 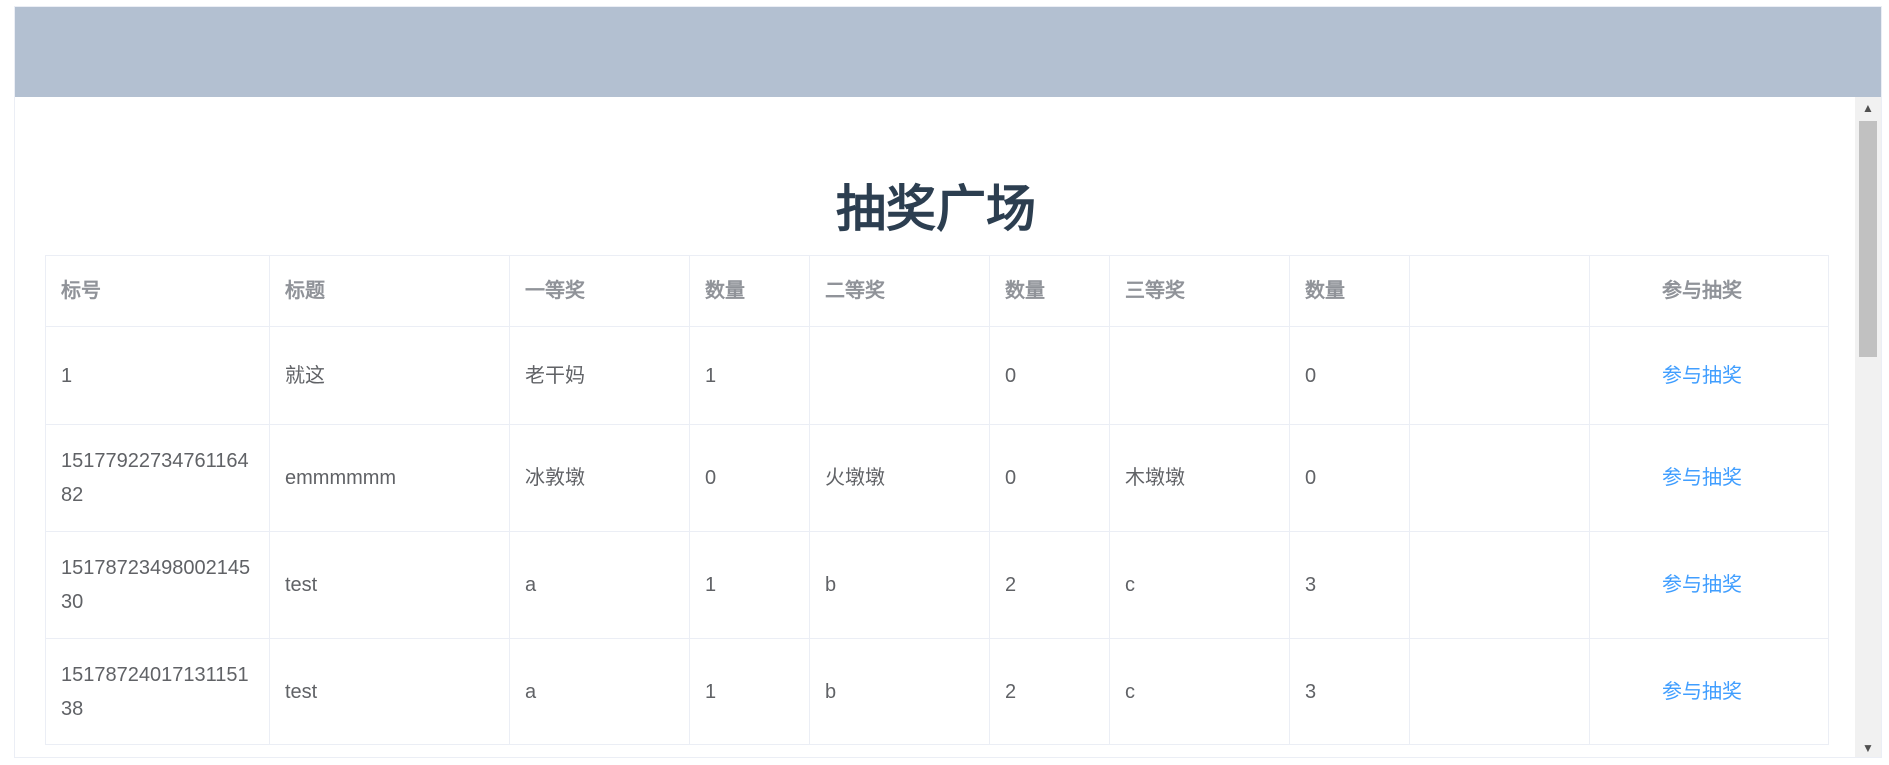 I want to click on header-third-count: 数量, so click(x=1350, y=291).